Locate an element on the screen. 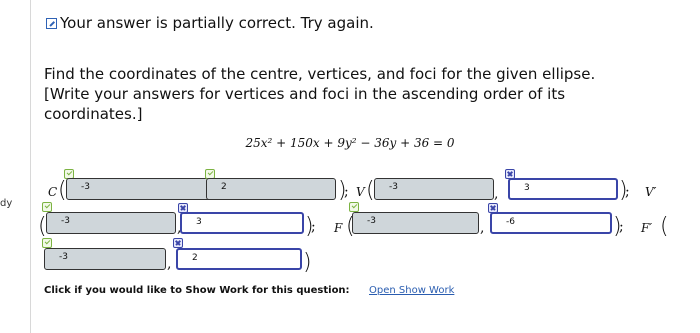 The width and height of the screenshot is (700, 333). question-line-3: coordinates.] is located at coordinates (93, 114).